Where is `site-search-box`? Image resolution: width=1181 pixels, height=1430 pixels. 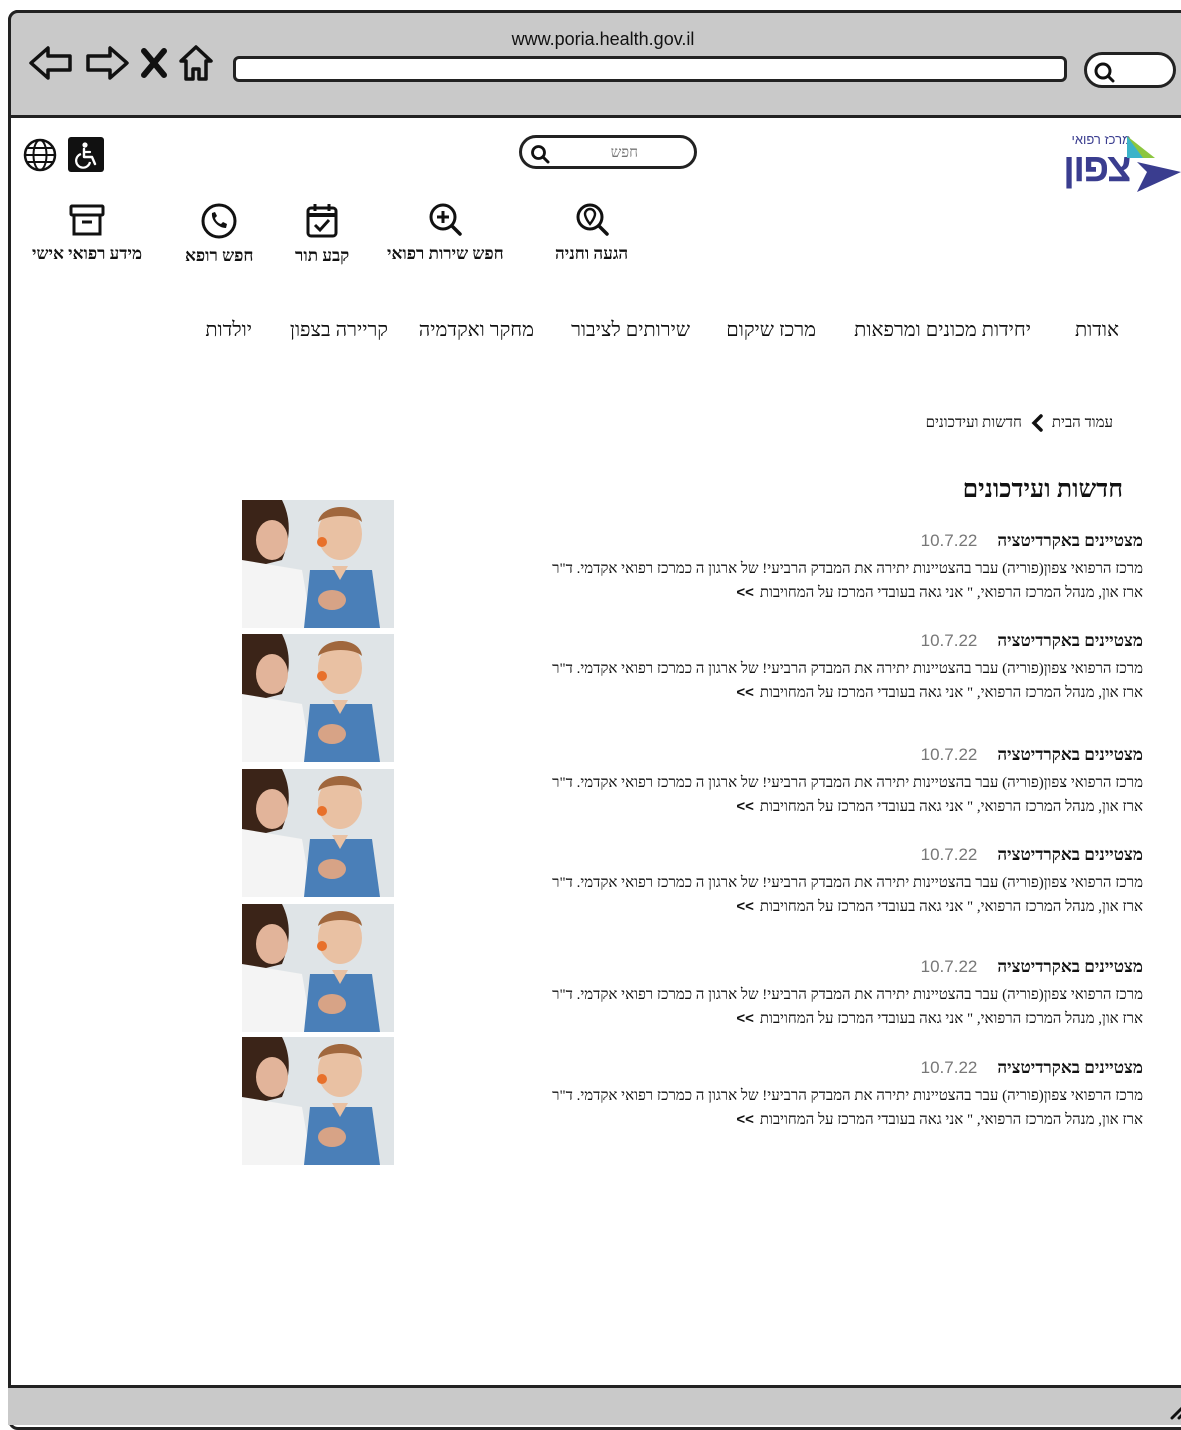 site-search-box is located at coordinates (608, 152).